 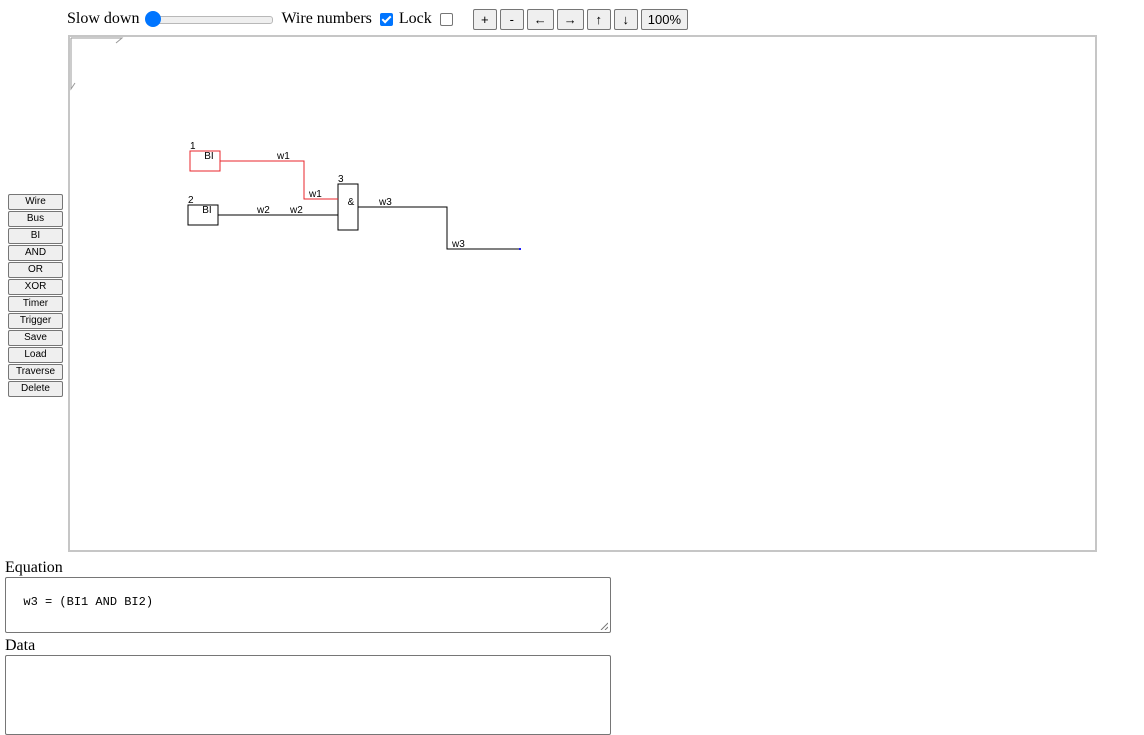 What do you see at coordinates (439, 223) in the screenshot?
I see `wire-w3: w3 w3` at bounding box center [439, 223].